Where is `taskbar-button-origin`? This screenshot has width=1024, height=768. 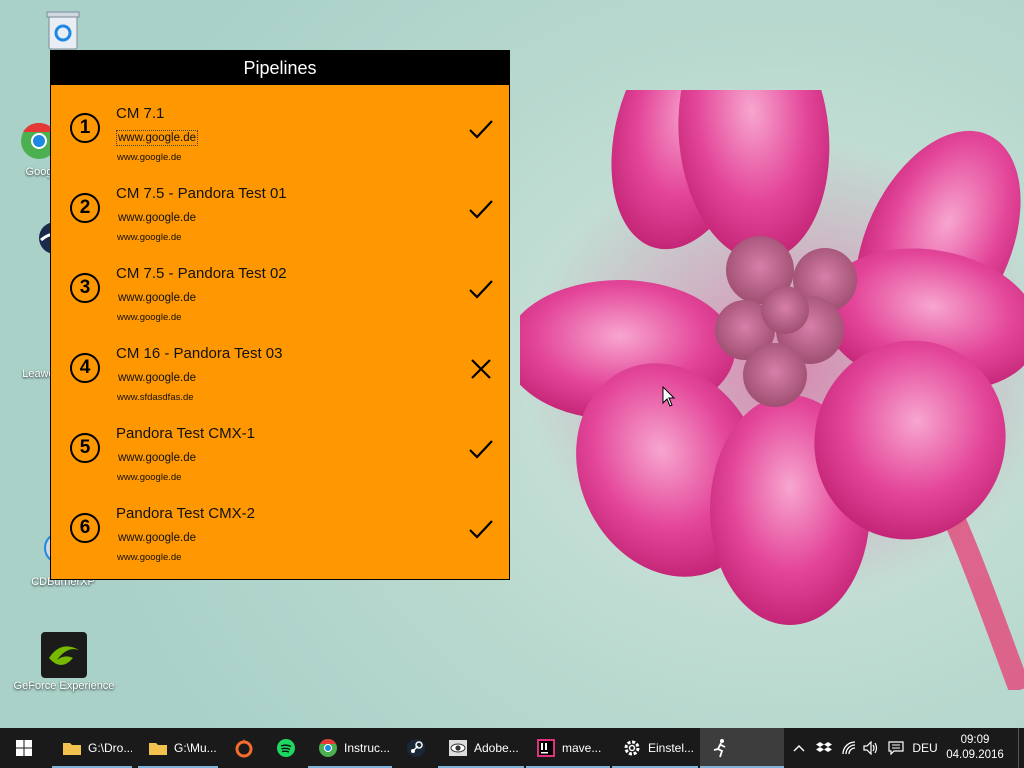 taskbar-button-origin is located at coordinates (244, 748).